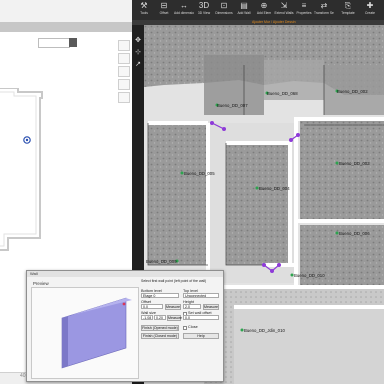  I want to click on tools-icon: ⚒, so click(144, 5).